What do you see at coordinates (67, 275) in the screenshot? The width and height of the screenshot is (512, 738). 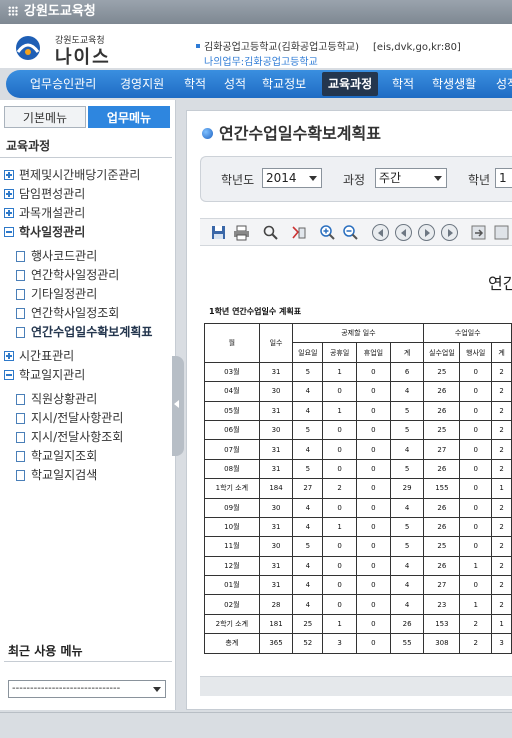 I see `tree-item-annual-schedule: 연간학사일정관리` at bounding box center [67, 275].